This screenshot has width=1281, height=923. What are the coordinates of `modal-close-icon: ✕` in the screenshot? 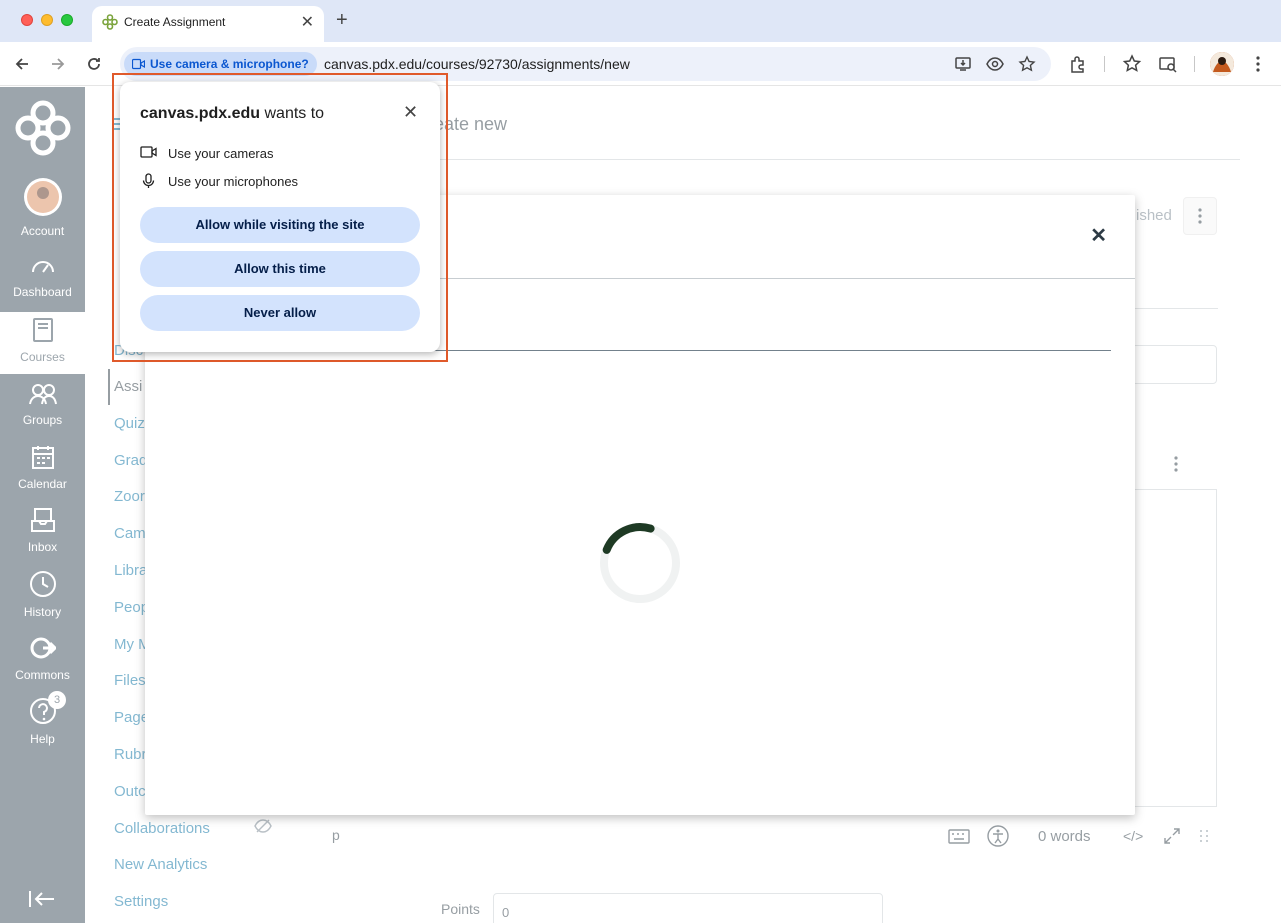 It's located at (1098, 235).